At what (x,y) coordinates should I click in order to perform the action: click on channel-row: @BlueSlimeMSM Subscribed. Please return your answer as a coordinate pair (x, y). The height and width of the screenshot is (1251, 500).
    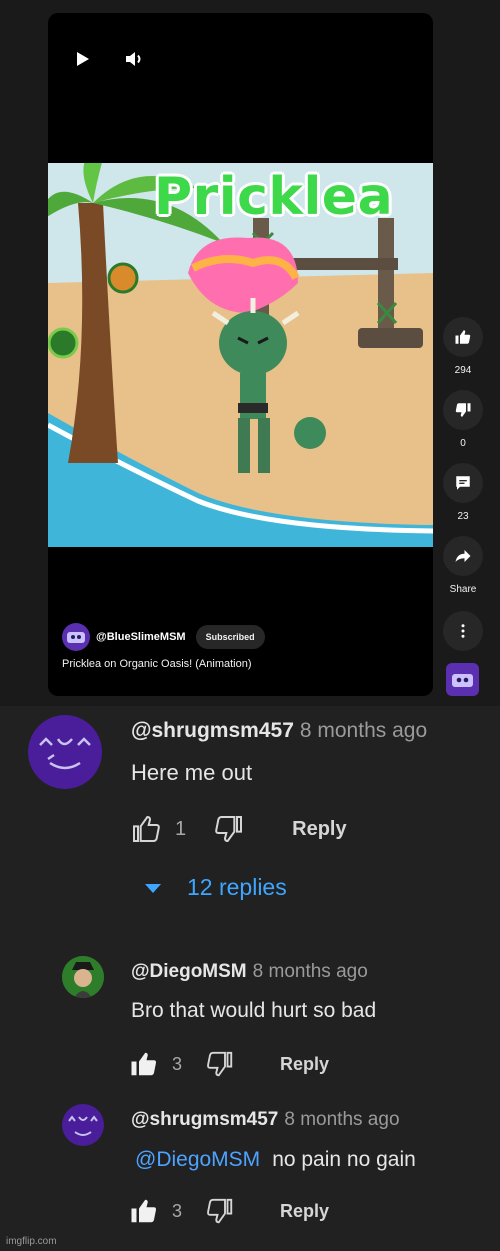
    Looking at the image, I should click on (163, 637).